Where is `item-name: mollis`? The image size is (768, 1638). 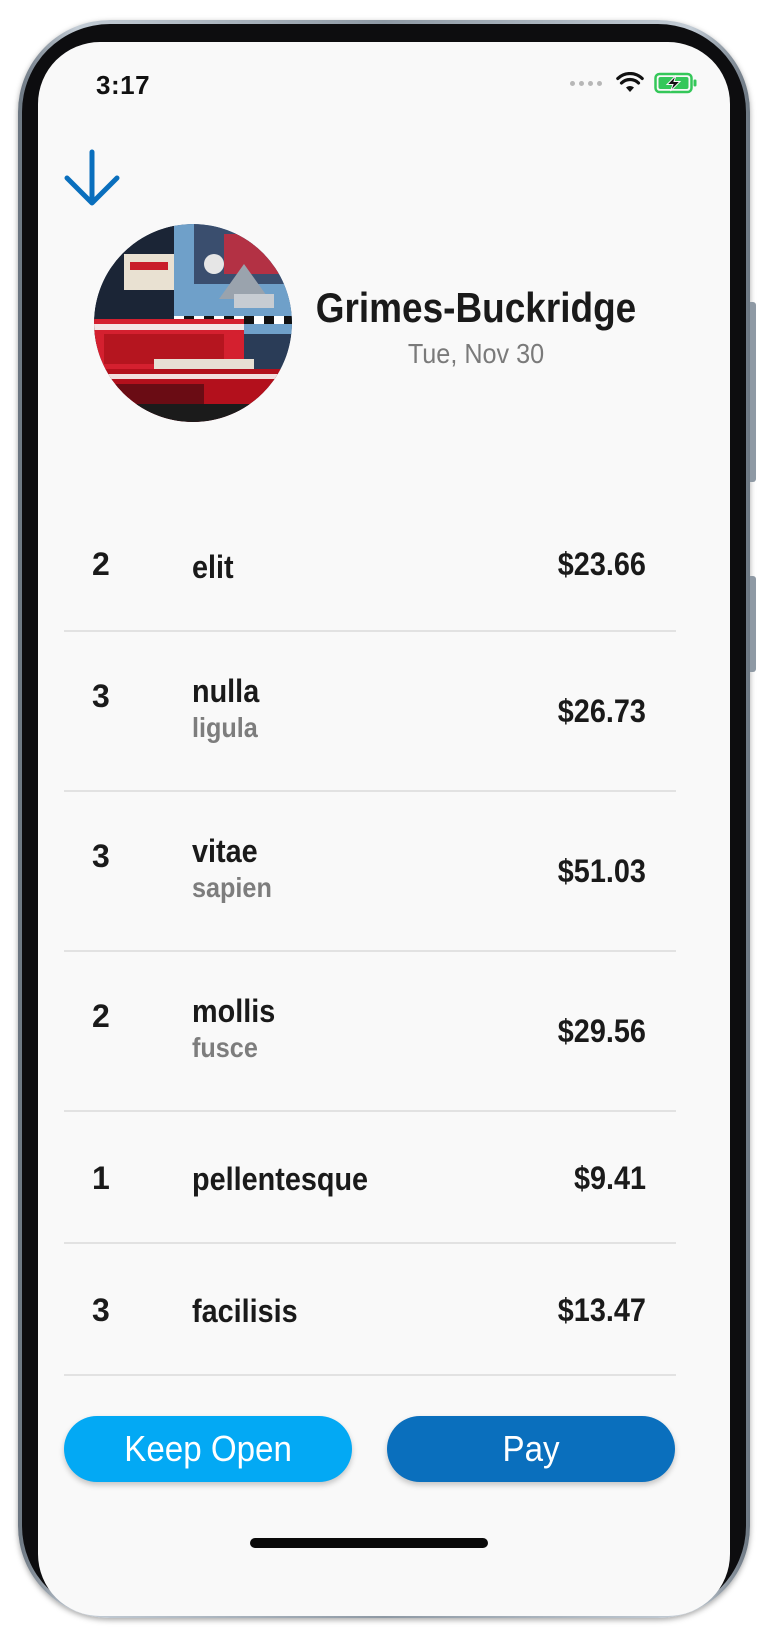
item-name: mollis is located at coordinates (234, 1011).